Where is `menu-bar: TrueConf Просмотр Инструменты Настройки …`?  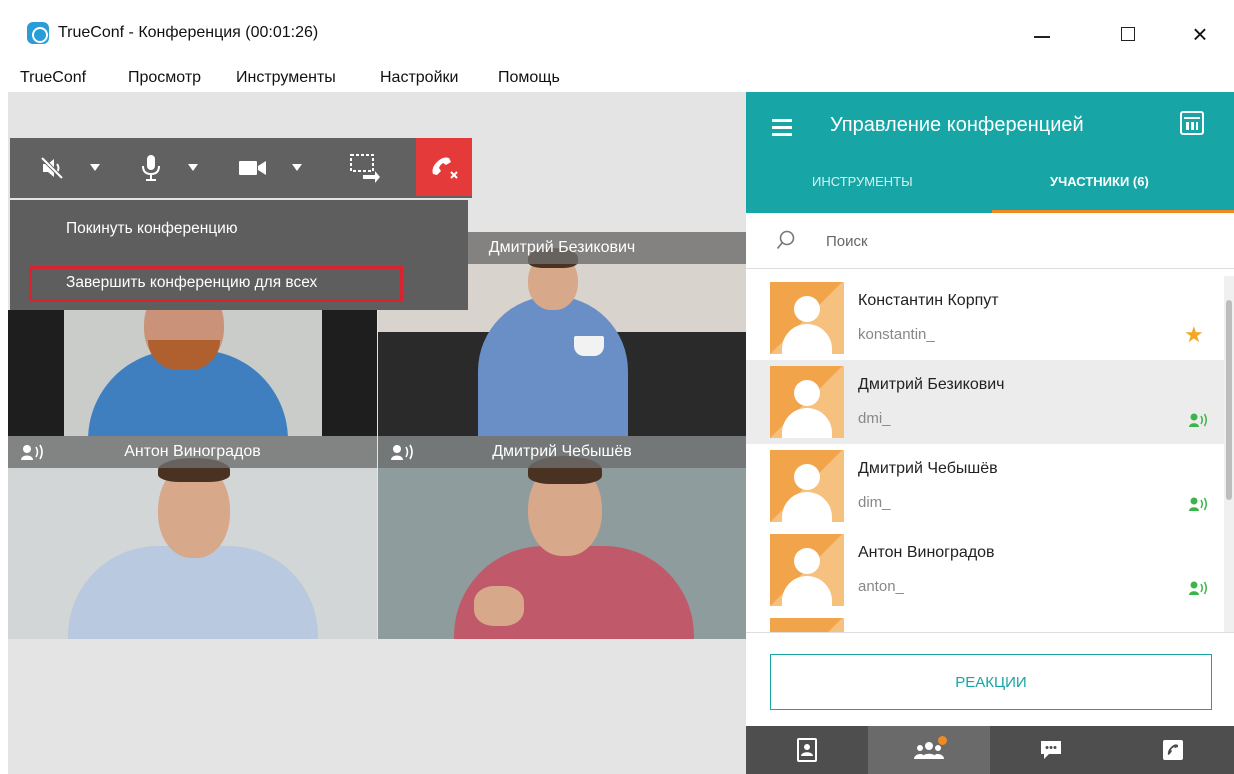 menu-bar: TrueConf Просмотр Инструменты Настройки … is located at coordinates (617, 77).